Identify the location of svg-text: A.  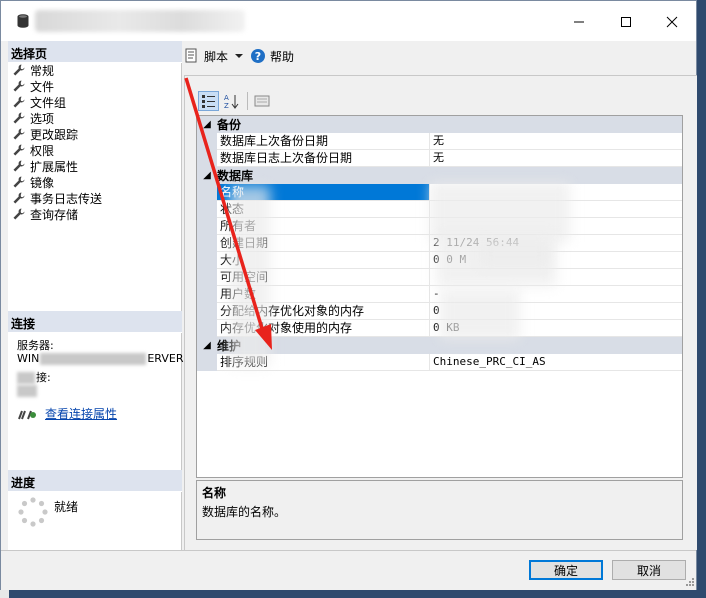
(226, 98).